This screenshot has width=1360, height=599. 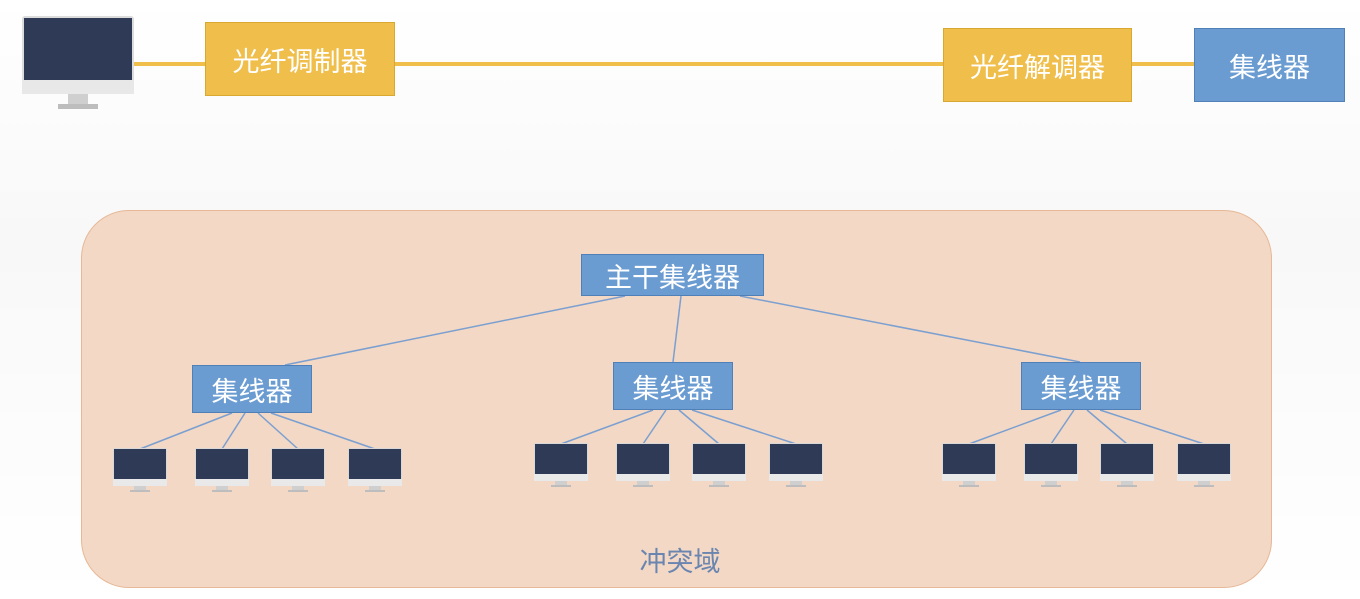 I want to click on hub-middle: 集线器, so click(x=673, y=386).